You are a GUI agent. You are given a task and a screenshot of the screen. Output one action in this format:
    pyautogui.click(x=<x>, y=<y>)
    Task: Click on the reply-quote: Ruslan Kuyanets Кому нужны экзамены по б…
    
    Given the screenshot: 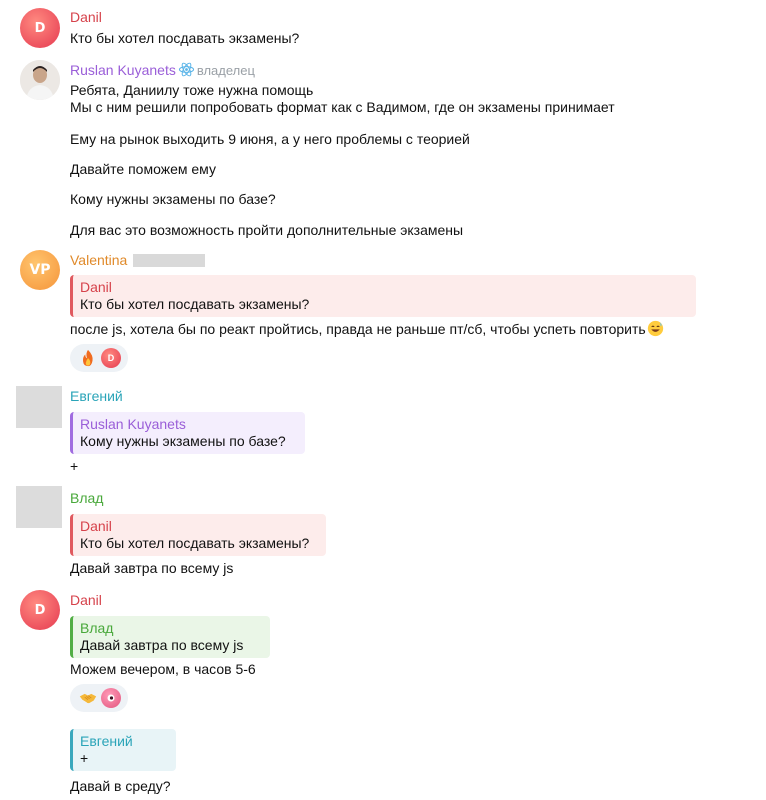 What is the action you would take?
    pyautogui.click(x=187, y=433)
    